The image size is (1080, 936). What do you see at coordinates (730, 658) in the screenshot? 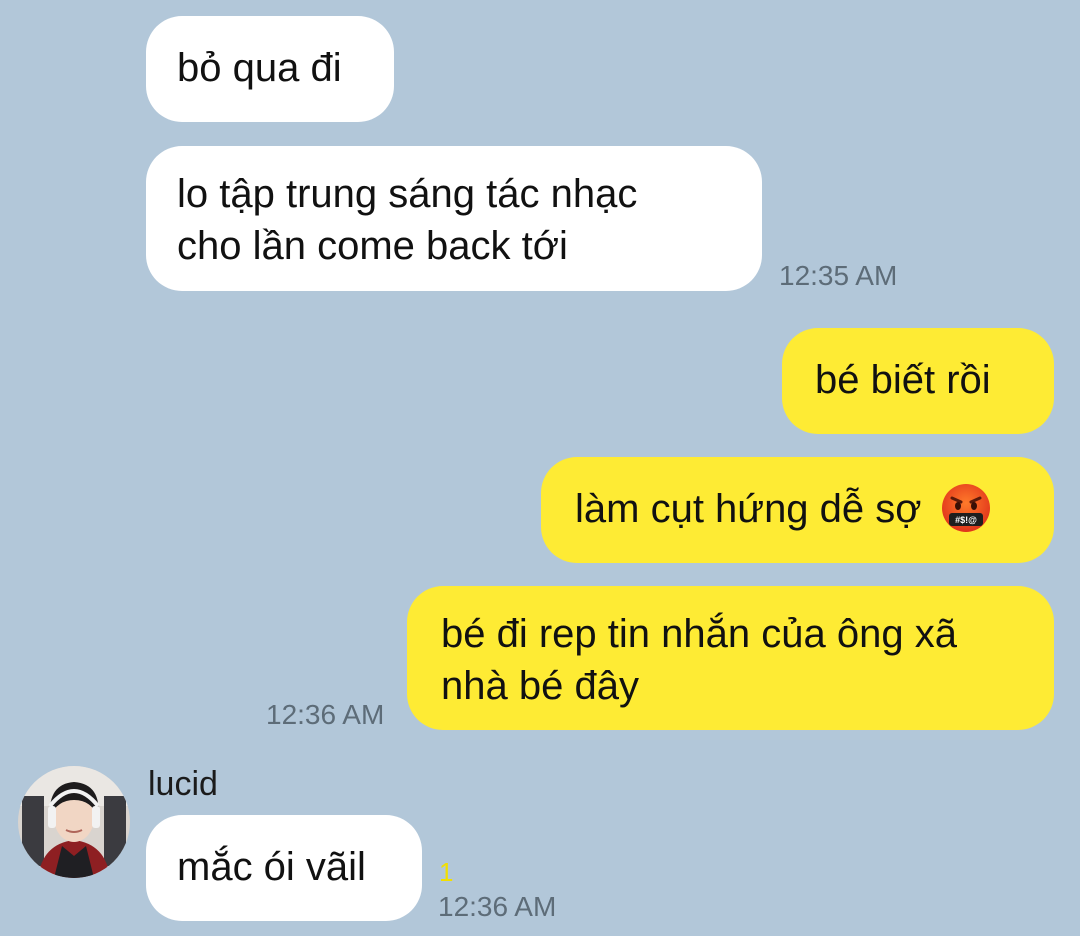
I see `message-bubble-outgoing: bé đi rep tin nhắn của ông xã nhà bé đây` at bounding box center [730, 658].